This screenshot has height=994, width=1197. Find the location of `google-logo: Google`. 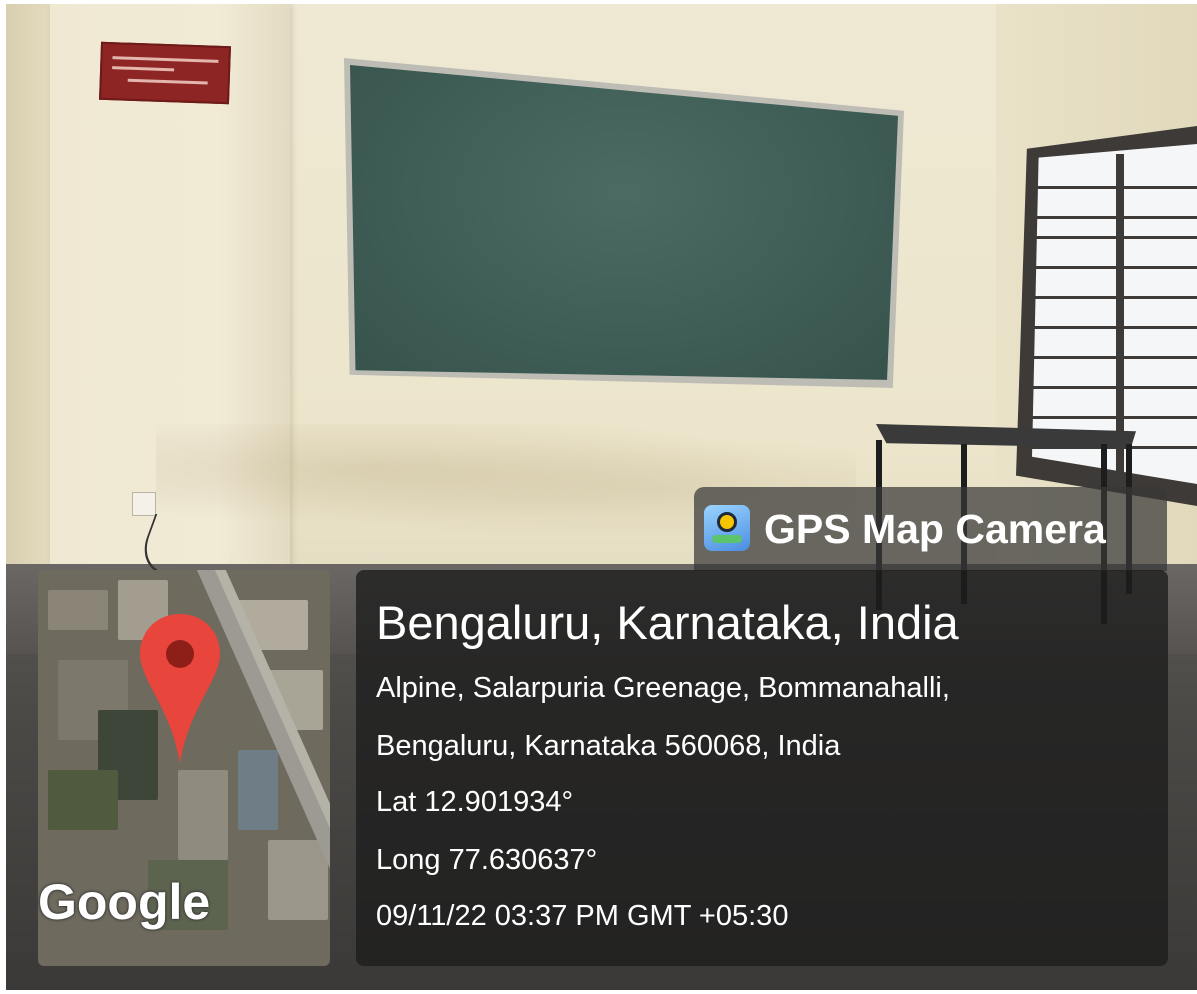

google-logo: Google is located at coordinates (124, 902).